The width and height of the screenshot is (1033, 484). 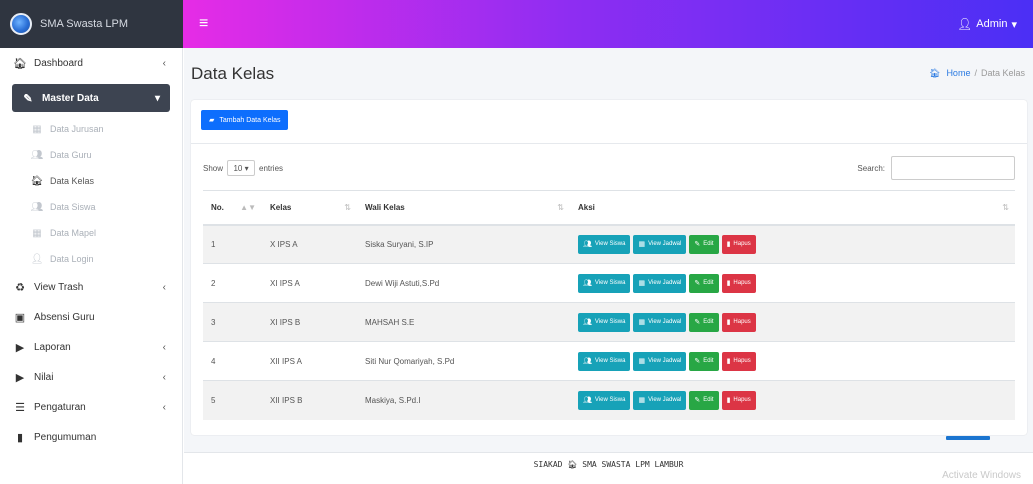 What do you see at coordinates (91, 437) in the screenshot?
I see `sidebar-item-pengumuman: ▮ Pengumuman` at bounding box center [91, 437].